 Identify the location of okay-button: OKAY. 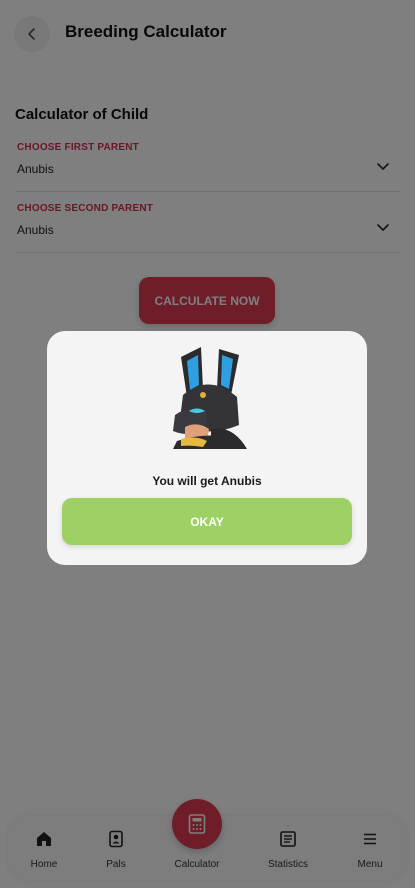
(207, 521).